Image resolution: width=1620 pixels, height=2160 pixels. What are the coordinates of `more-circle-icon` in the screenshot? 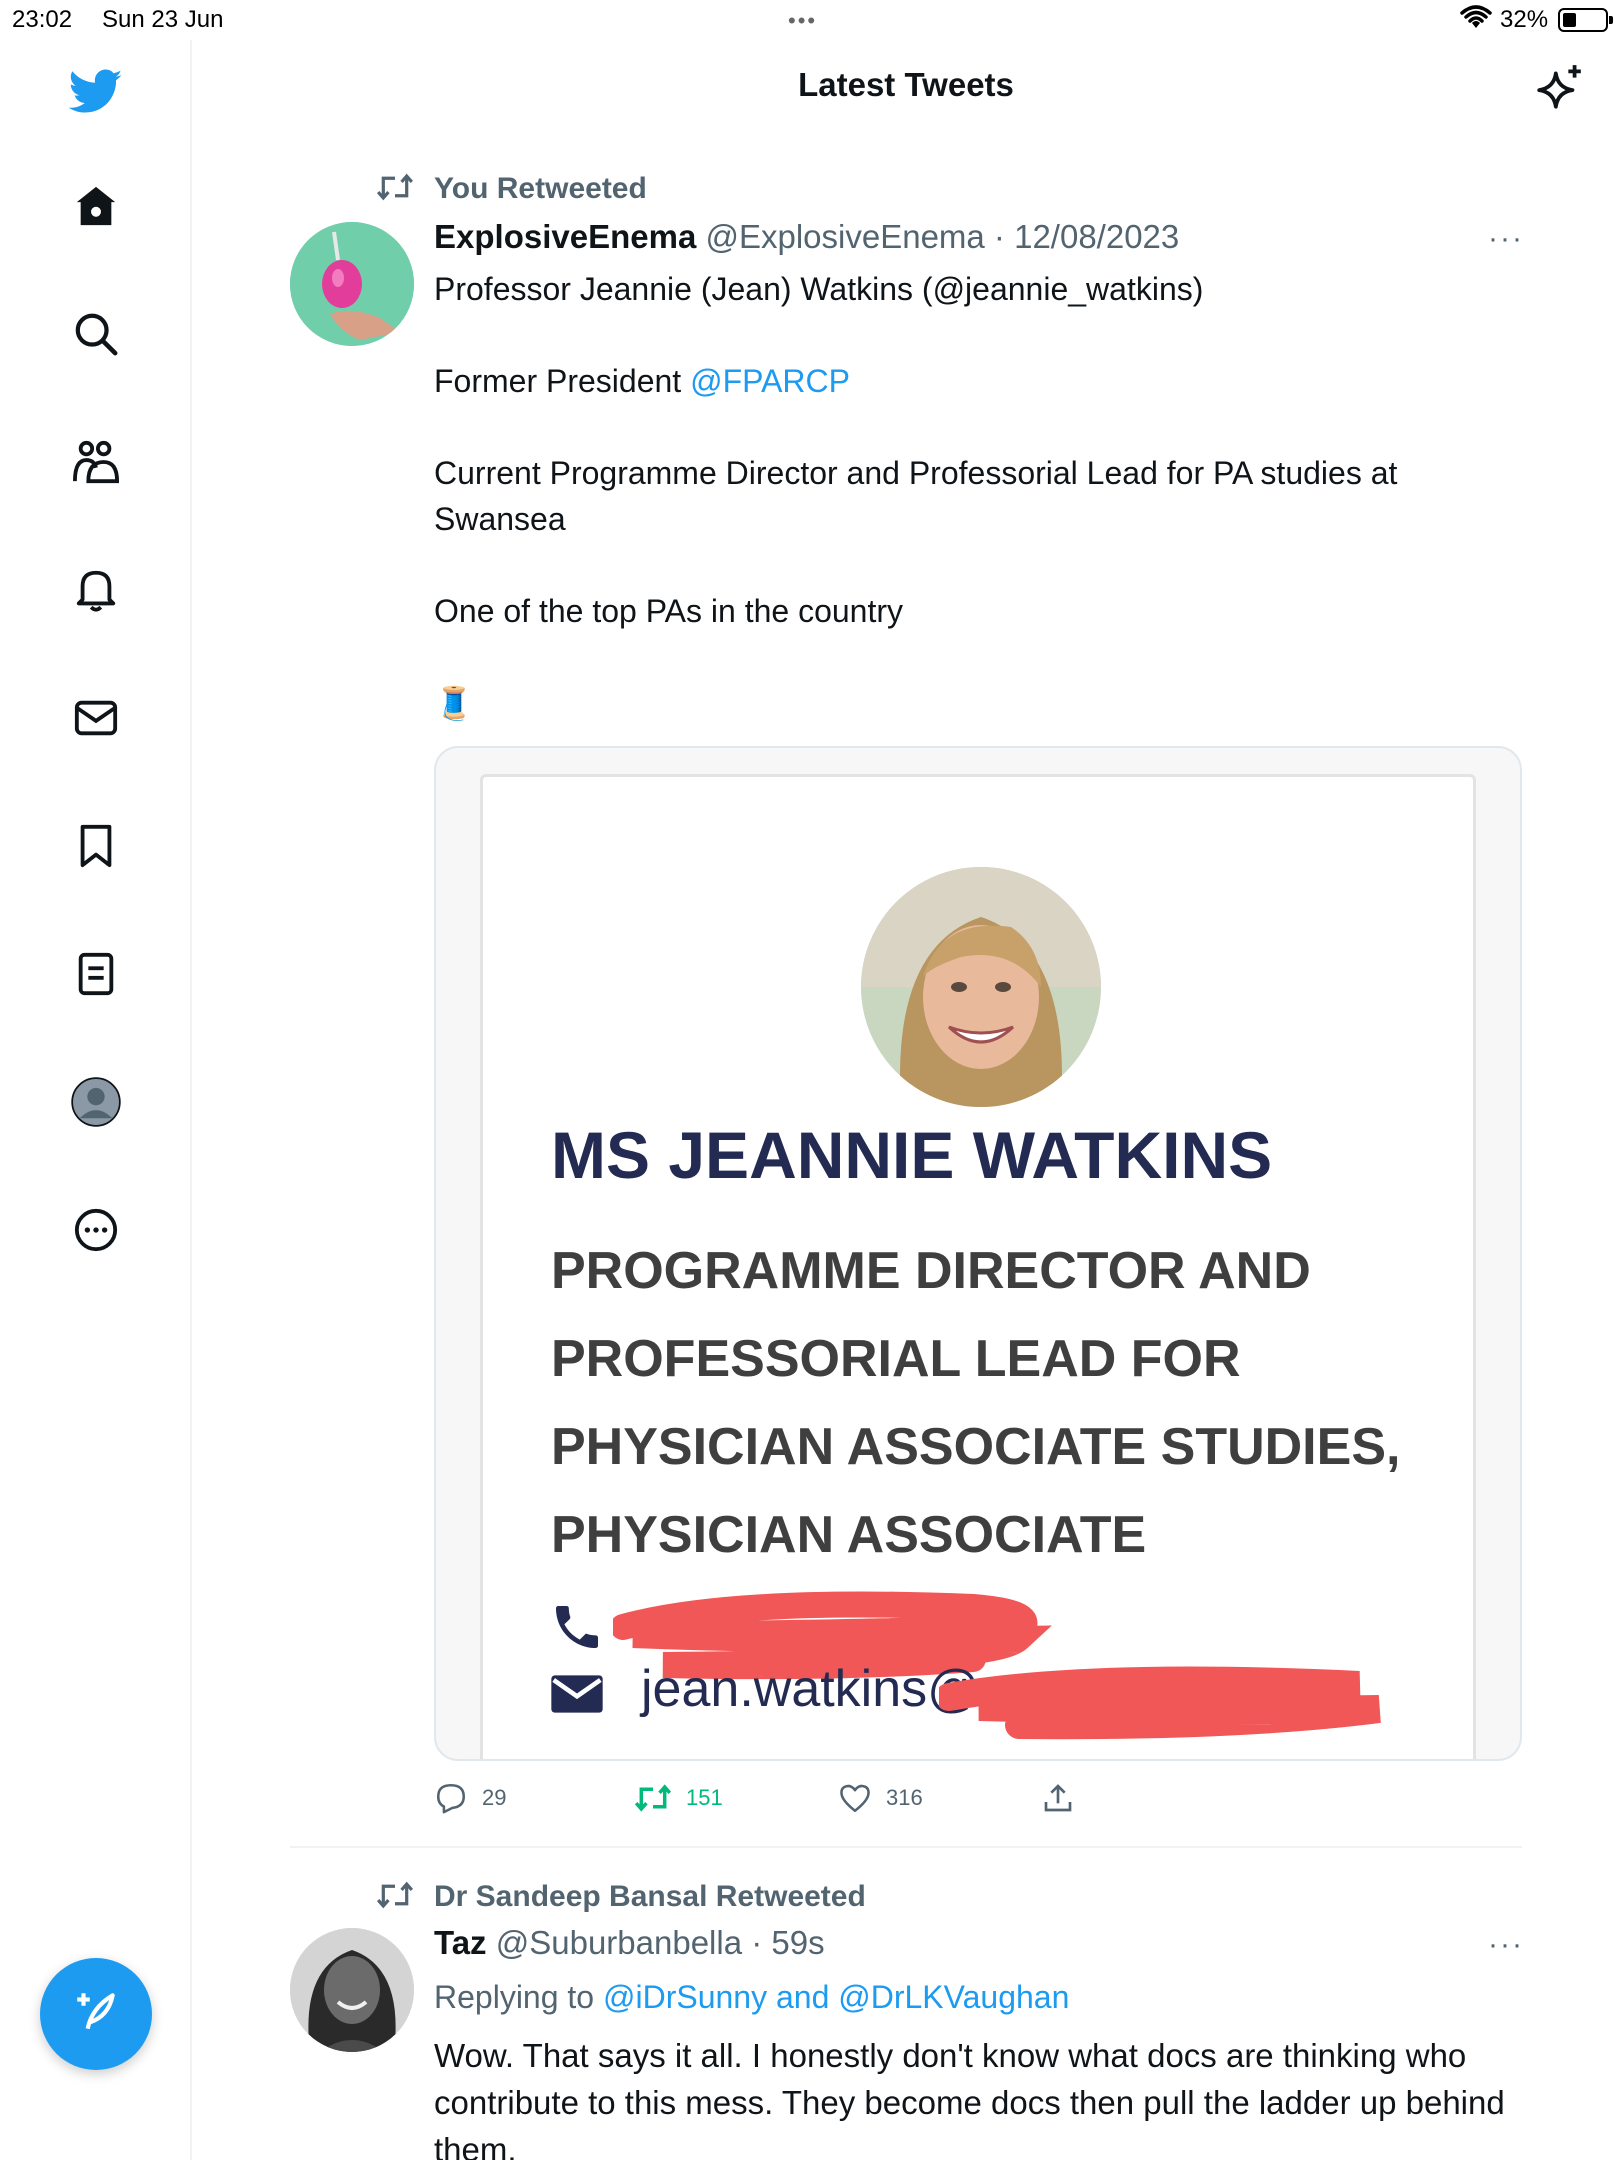 It's located at (96, 1230).